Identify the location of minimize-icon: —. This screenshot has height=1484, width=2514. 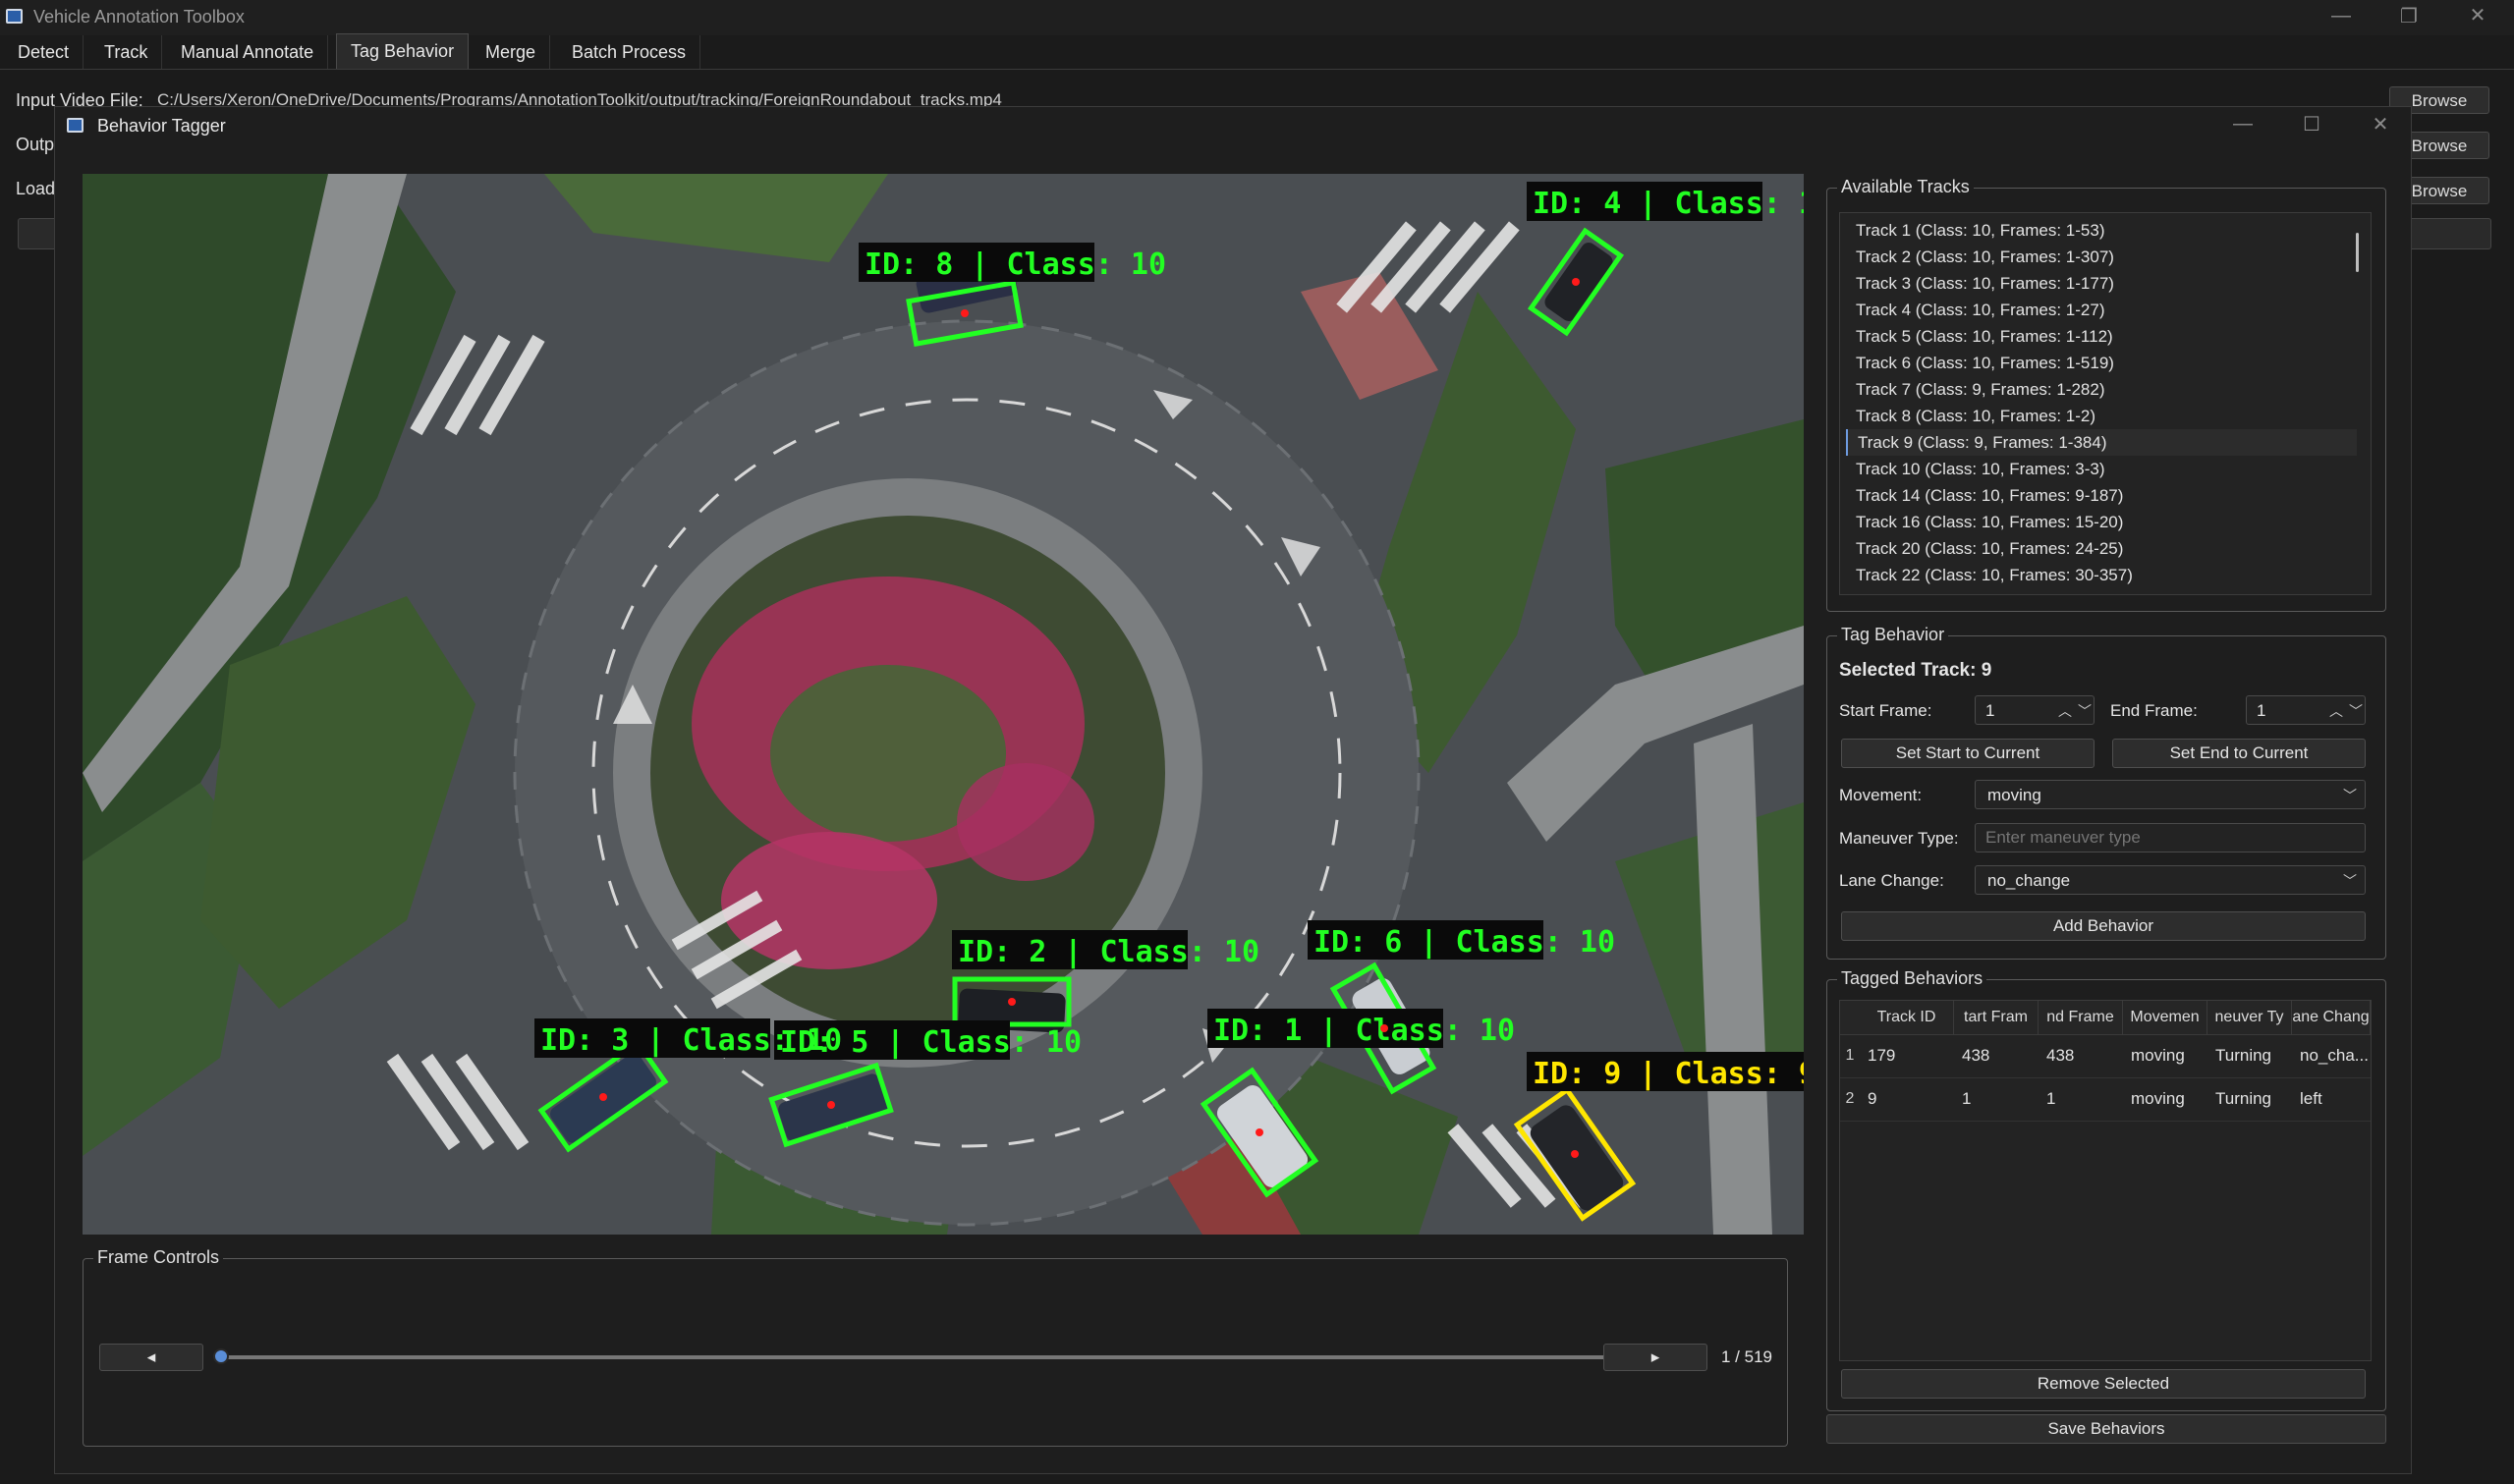
(2341, 16).